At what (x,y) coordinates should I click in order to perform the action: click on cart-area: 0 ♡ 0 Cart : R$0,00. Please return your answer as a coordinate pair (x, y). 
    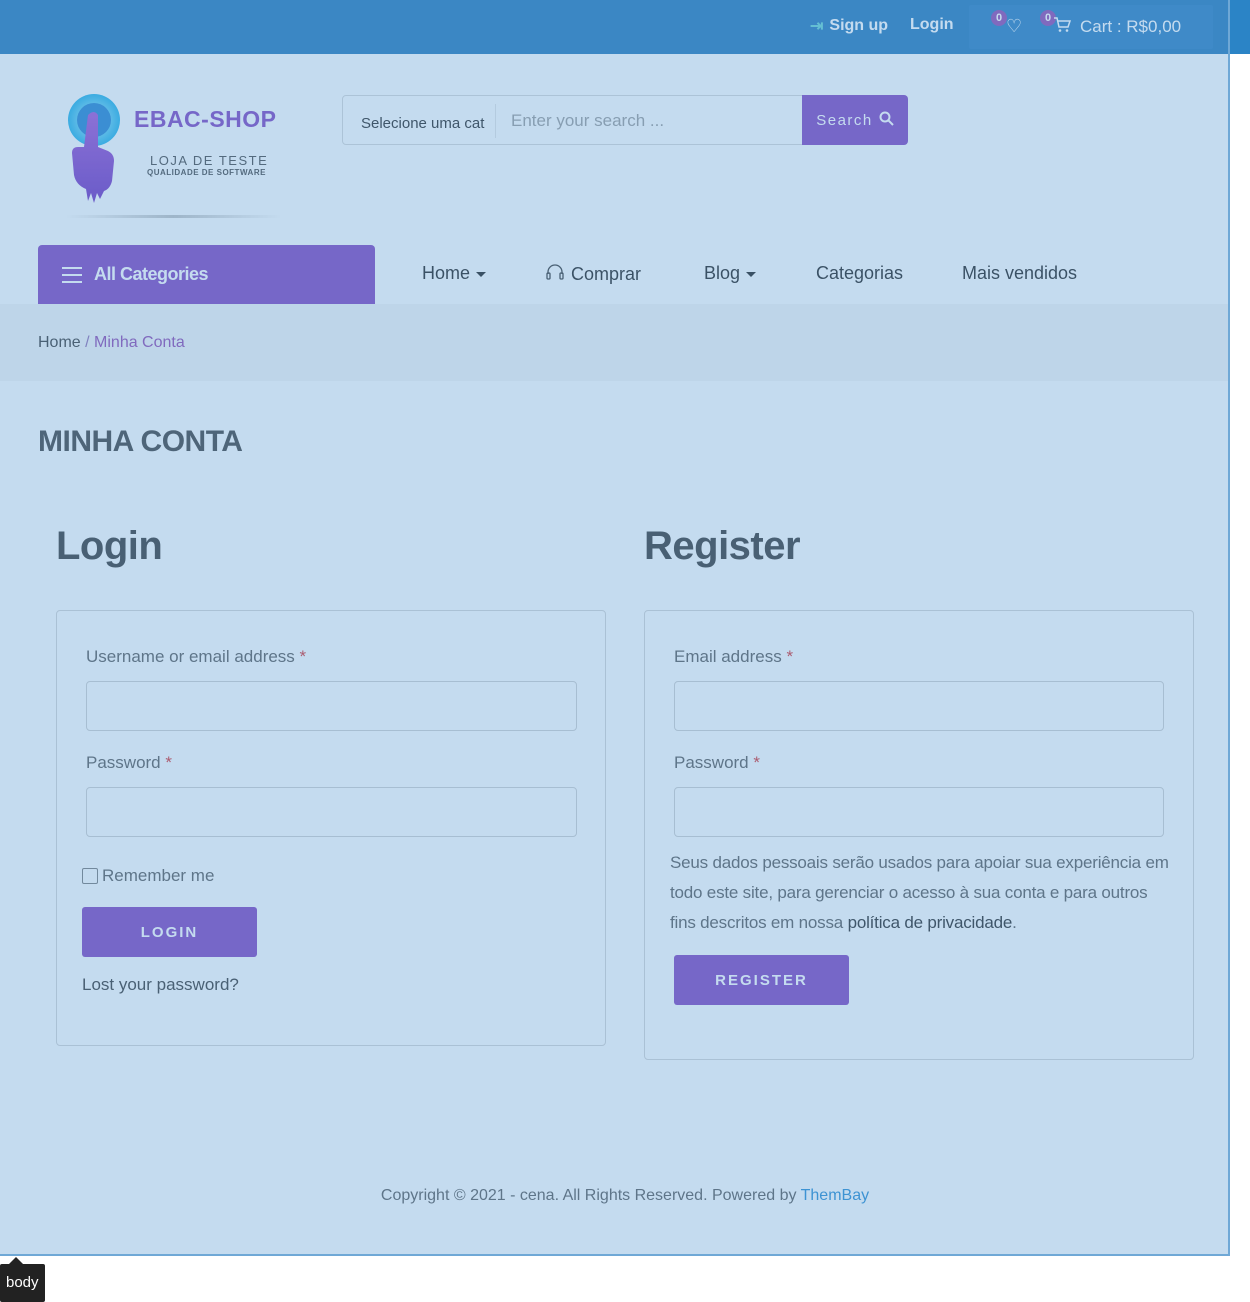
    Looking at the image, I should click on (1091, 27).